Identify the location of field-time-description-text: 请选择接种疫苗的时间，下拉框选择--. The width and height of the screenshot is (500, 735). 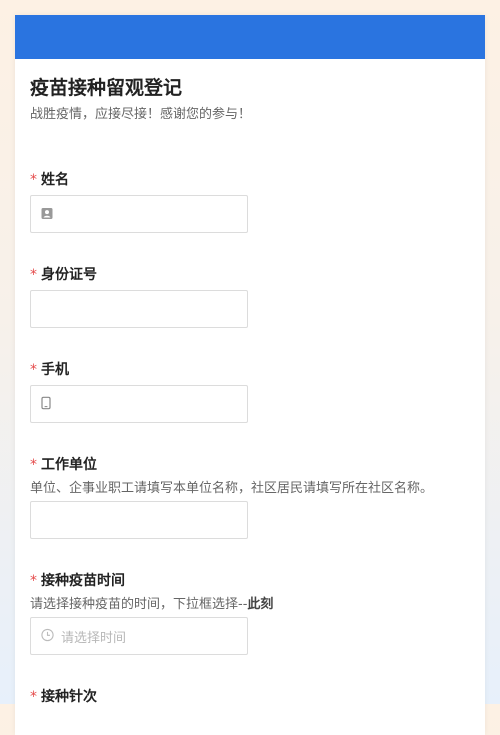
(139, 604).